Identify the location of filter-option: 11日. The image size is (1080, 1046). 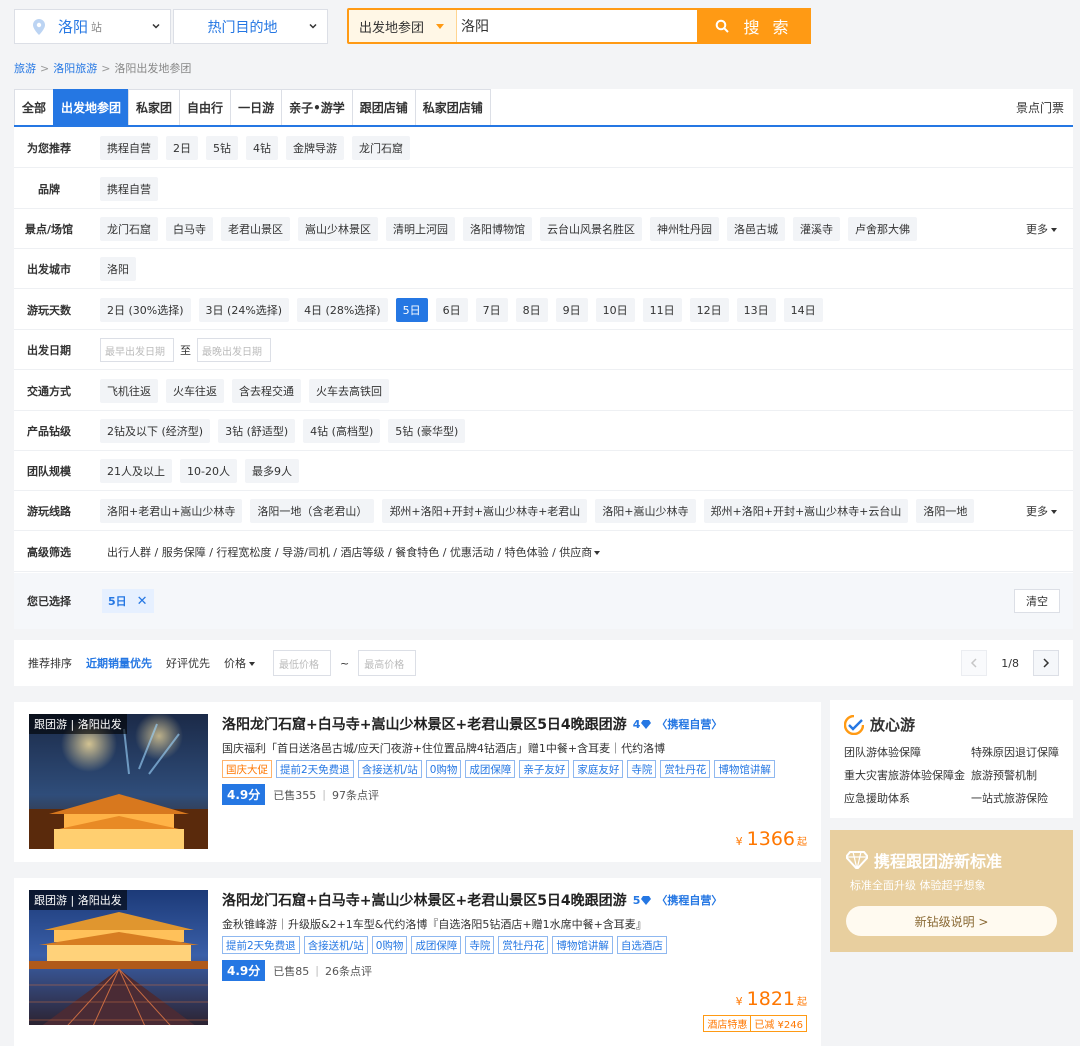
(662, 310).